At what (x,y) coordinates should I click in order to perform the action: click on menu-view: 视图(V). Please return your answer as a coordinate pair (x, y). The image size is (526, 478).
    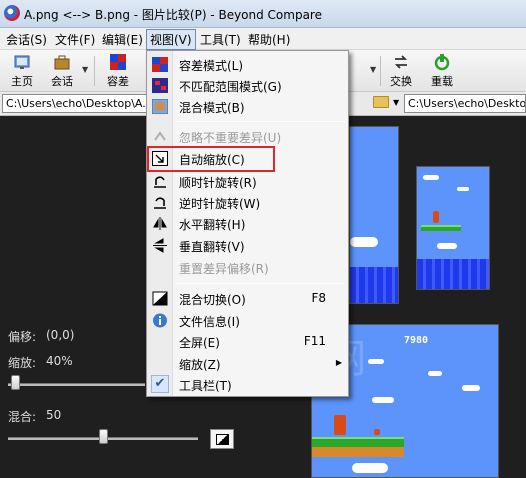
    Looking at the image, I should click on (171, 39).